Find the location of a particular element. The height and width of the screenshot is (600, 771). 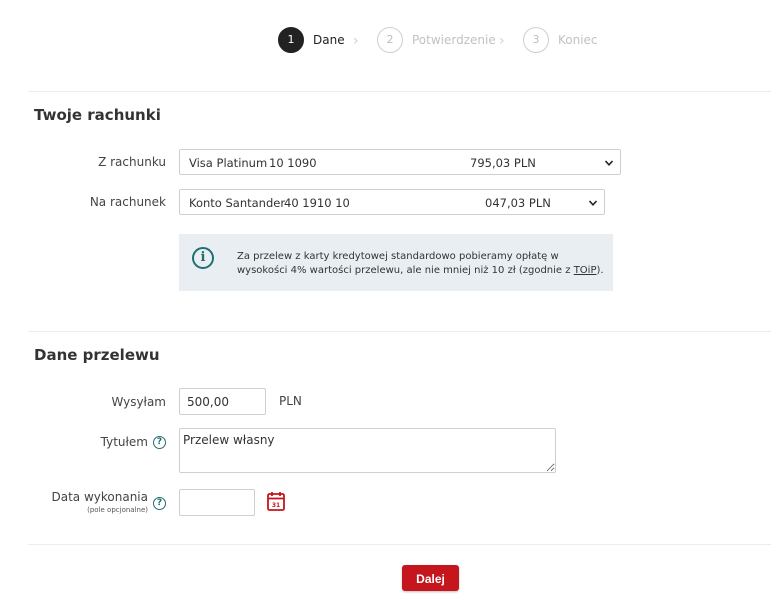

divider-bottom is located at coordinates (399, 544).